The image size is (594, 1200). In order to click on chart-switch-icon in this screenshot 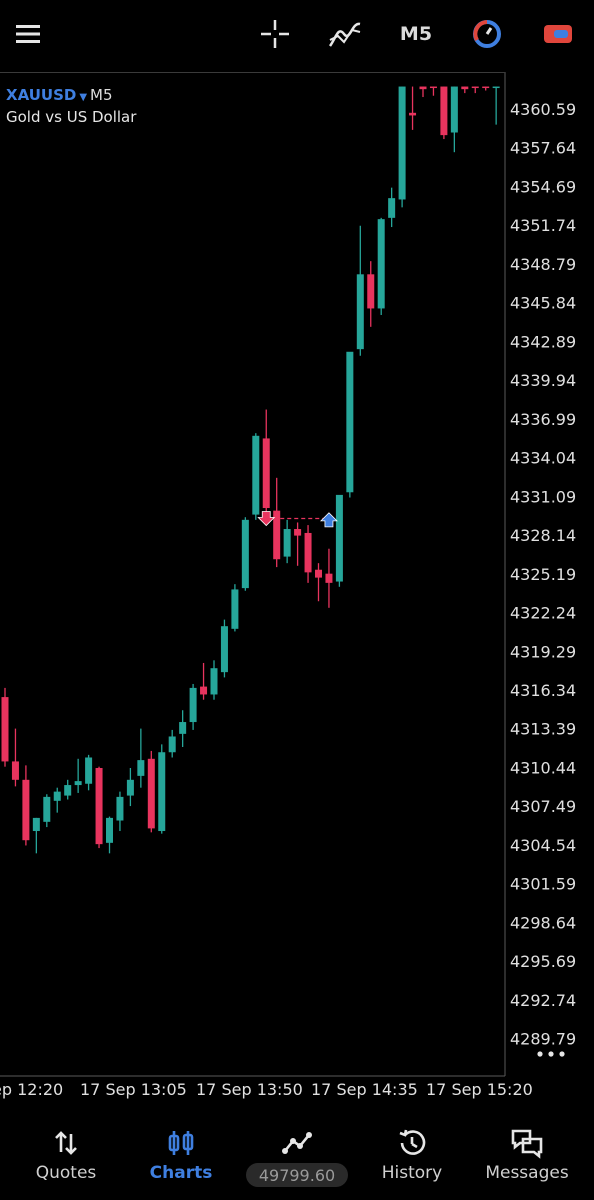, I will do `click(558, 34)`.